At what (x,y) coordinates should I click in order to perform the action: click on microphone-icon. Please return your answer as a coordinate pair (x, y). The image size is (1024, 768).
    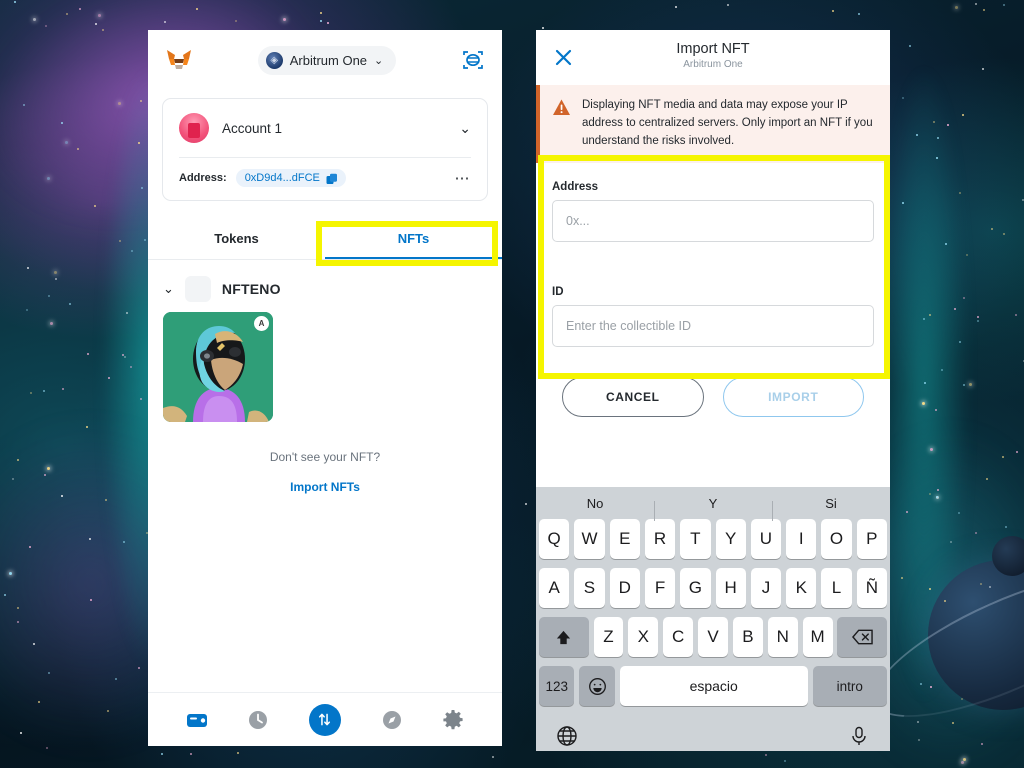
    Looking at the image, I should click on (859, 736).